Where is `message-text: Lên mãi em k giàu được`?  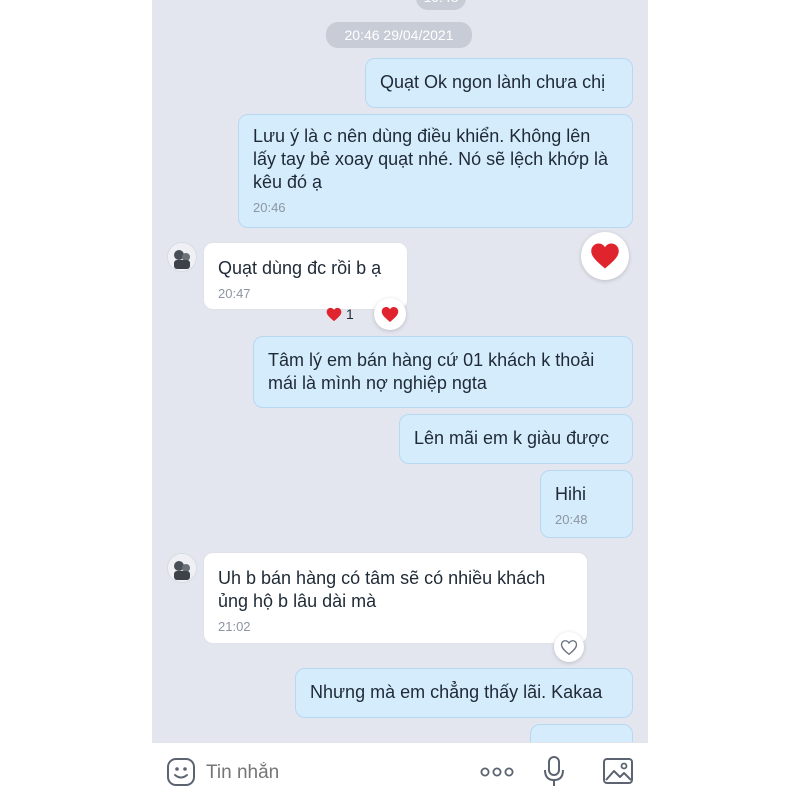
message-text: Lên mãi em k giàu được is located at coordinates (511, 438).